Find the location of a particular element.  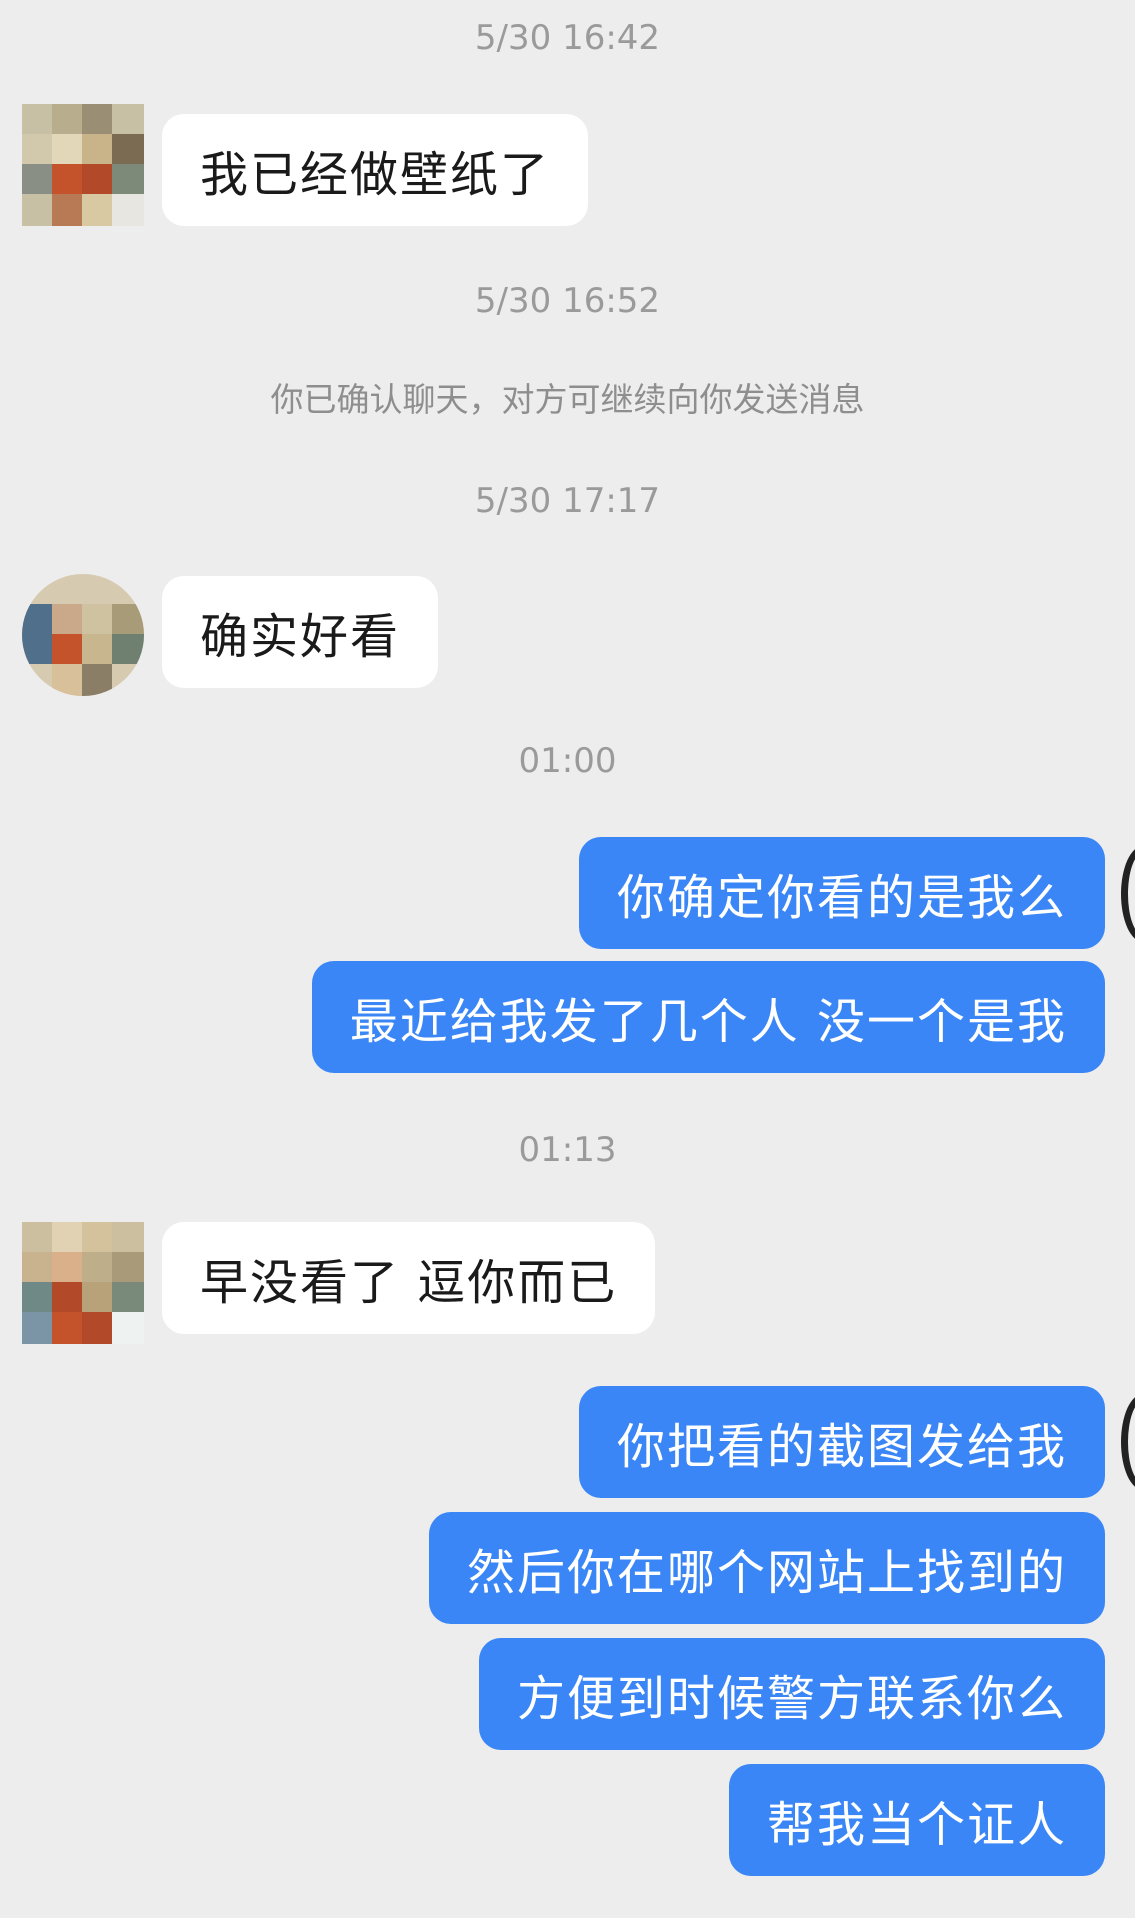

timestamp: 5/30 16:52 is located at coordinates (567, 301).